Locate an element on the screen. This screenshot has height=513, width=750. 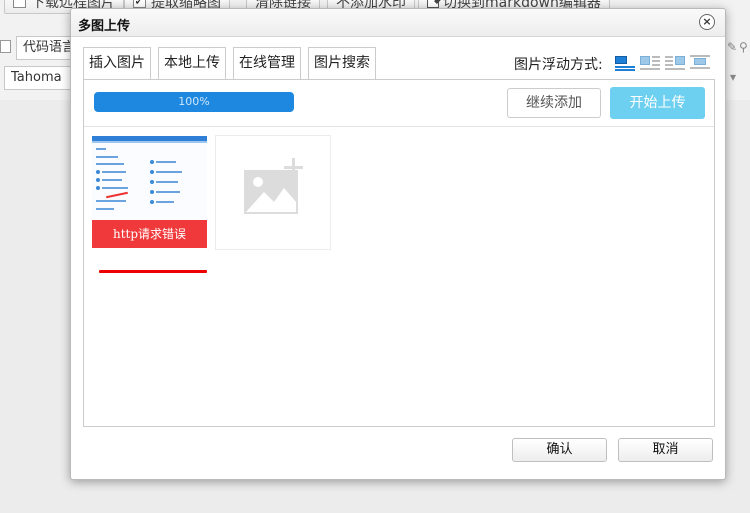
tab-label: 本地上传 is located at coordinates (192, 63).